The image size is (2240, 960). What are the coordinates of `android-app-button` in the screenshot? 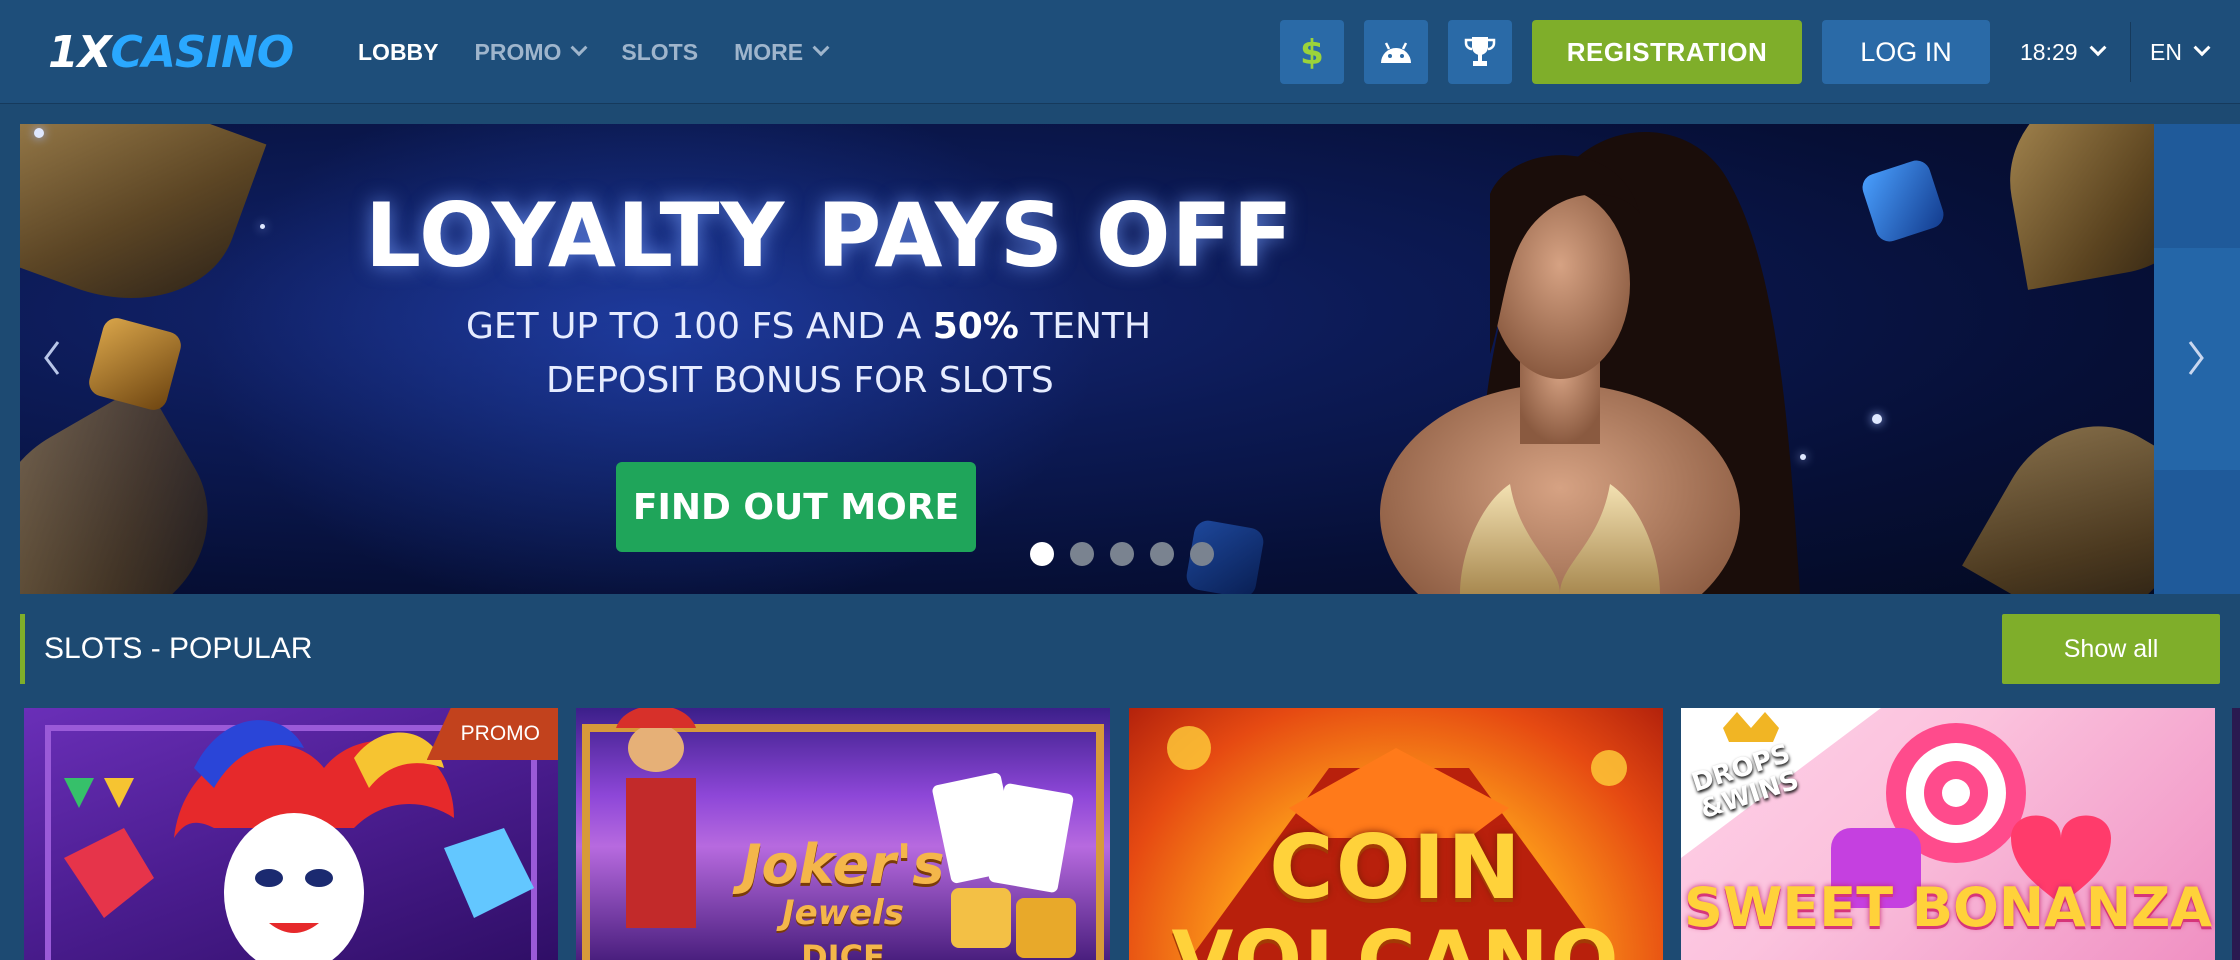 It's located at (1396, 52).